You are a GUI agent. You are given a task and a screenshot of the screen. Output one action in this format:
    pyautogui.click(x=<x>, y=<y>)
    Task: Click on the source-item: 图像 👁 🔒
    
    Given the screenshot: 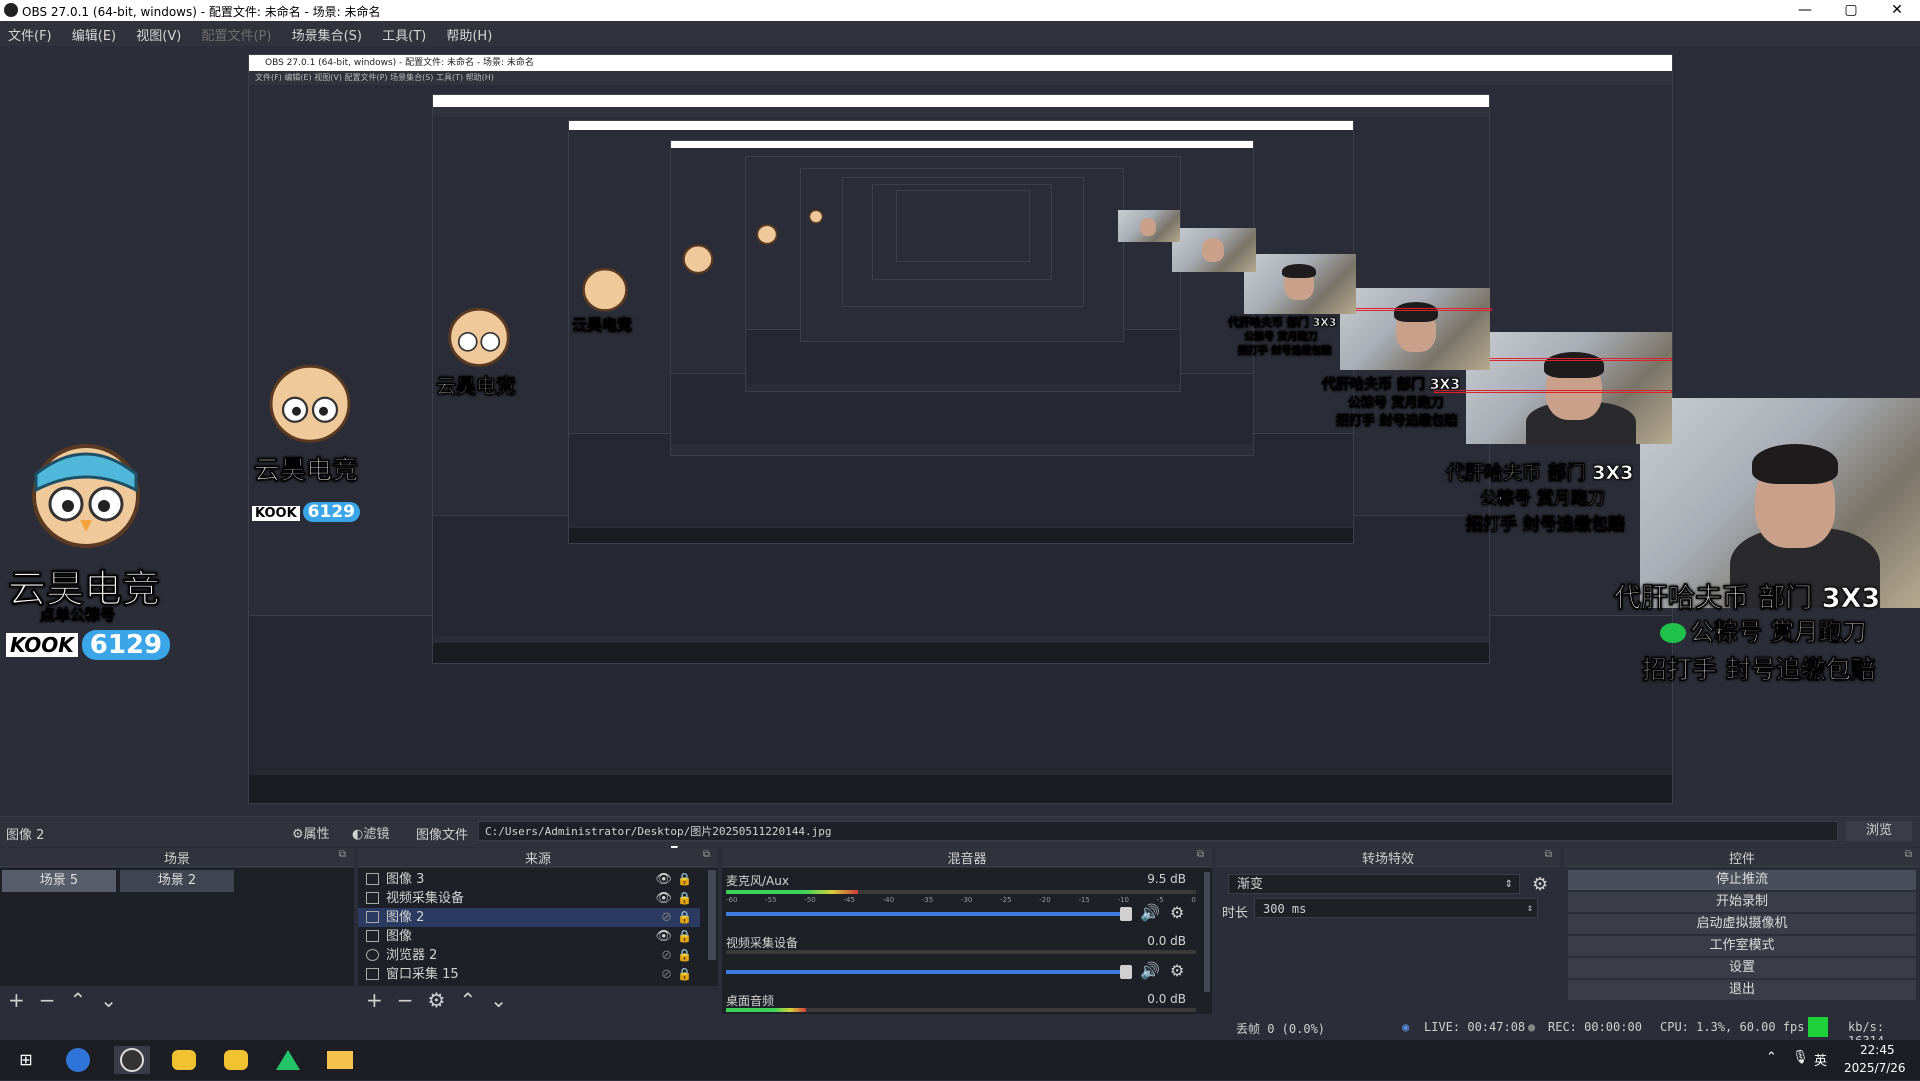 What is the action you would take?
    pyautogui.click(x=529, y=936)
    